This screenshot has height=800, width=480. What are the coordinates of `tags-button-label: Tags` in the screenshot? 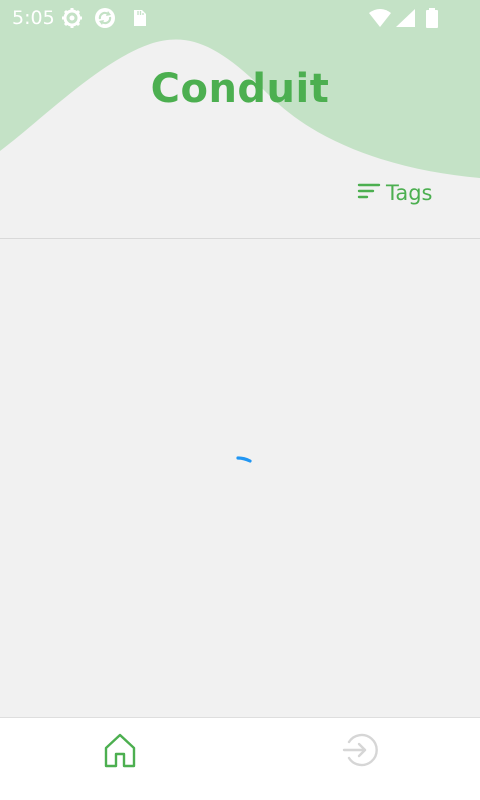 It's located at (409, 193).